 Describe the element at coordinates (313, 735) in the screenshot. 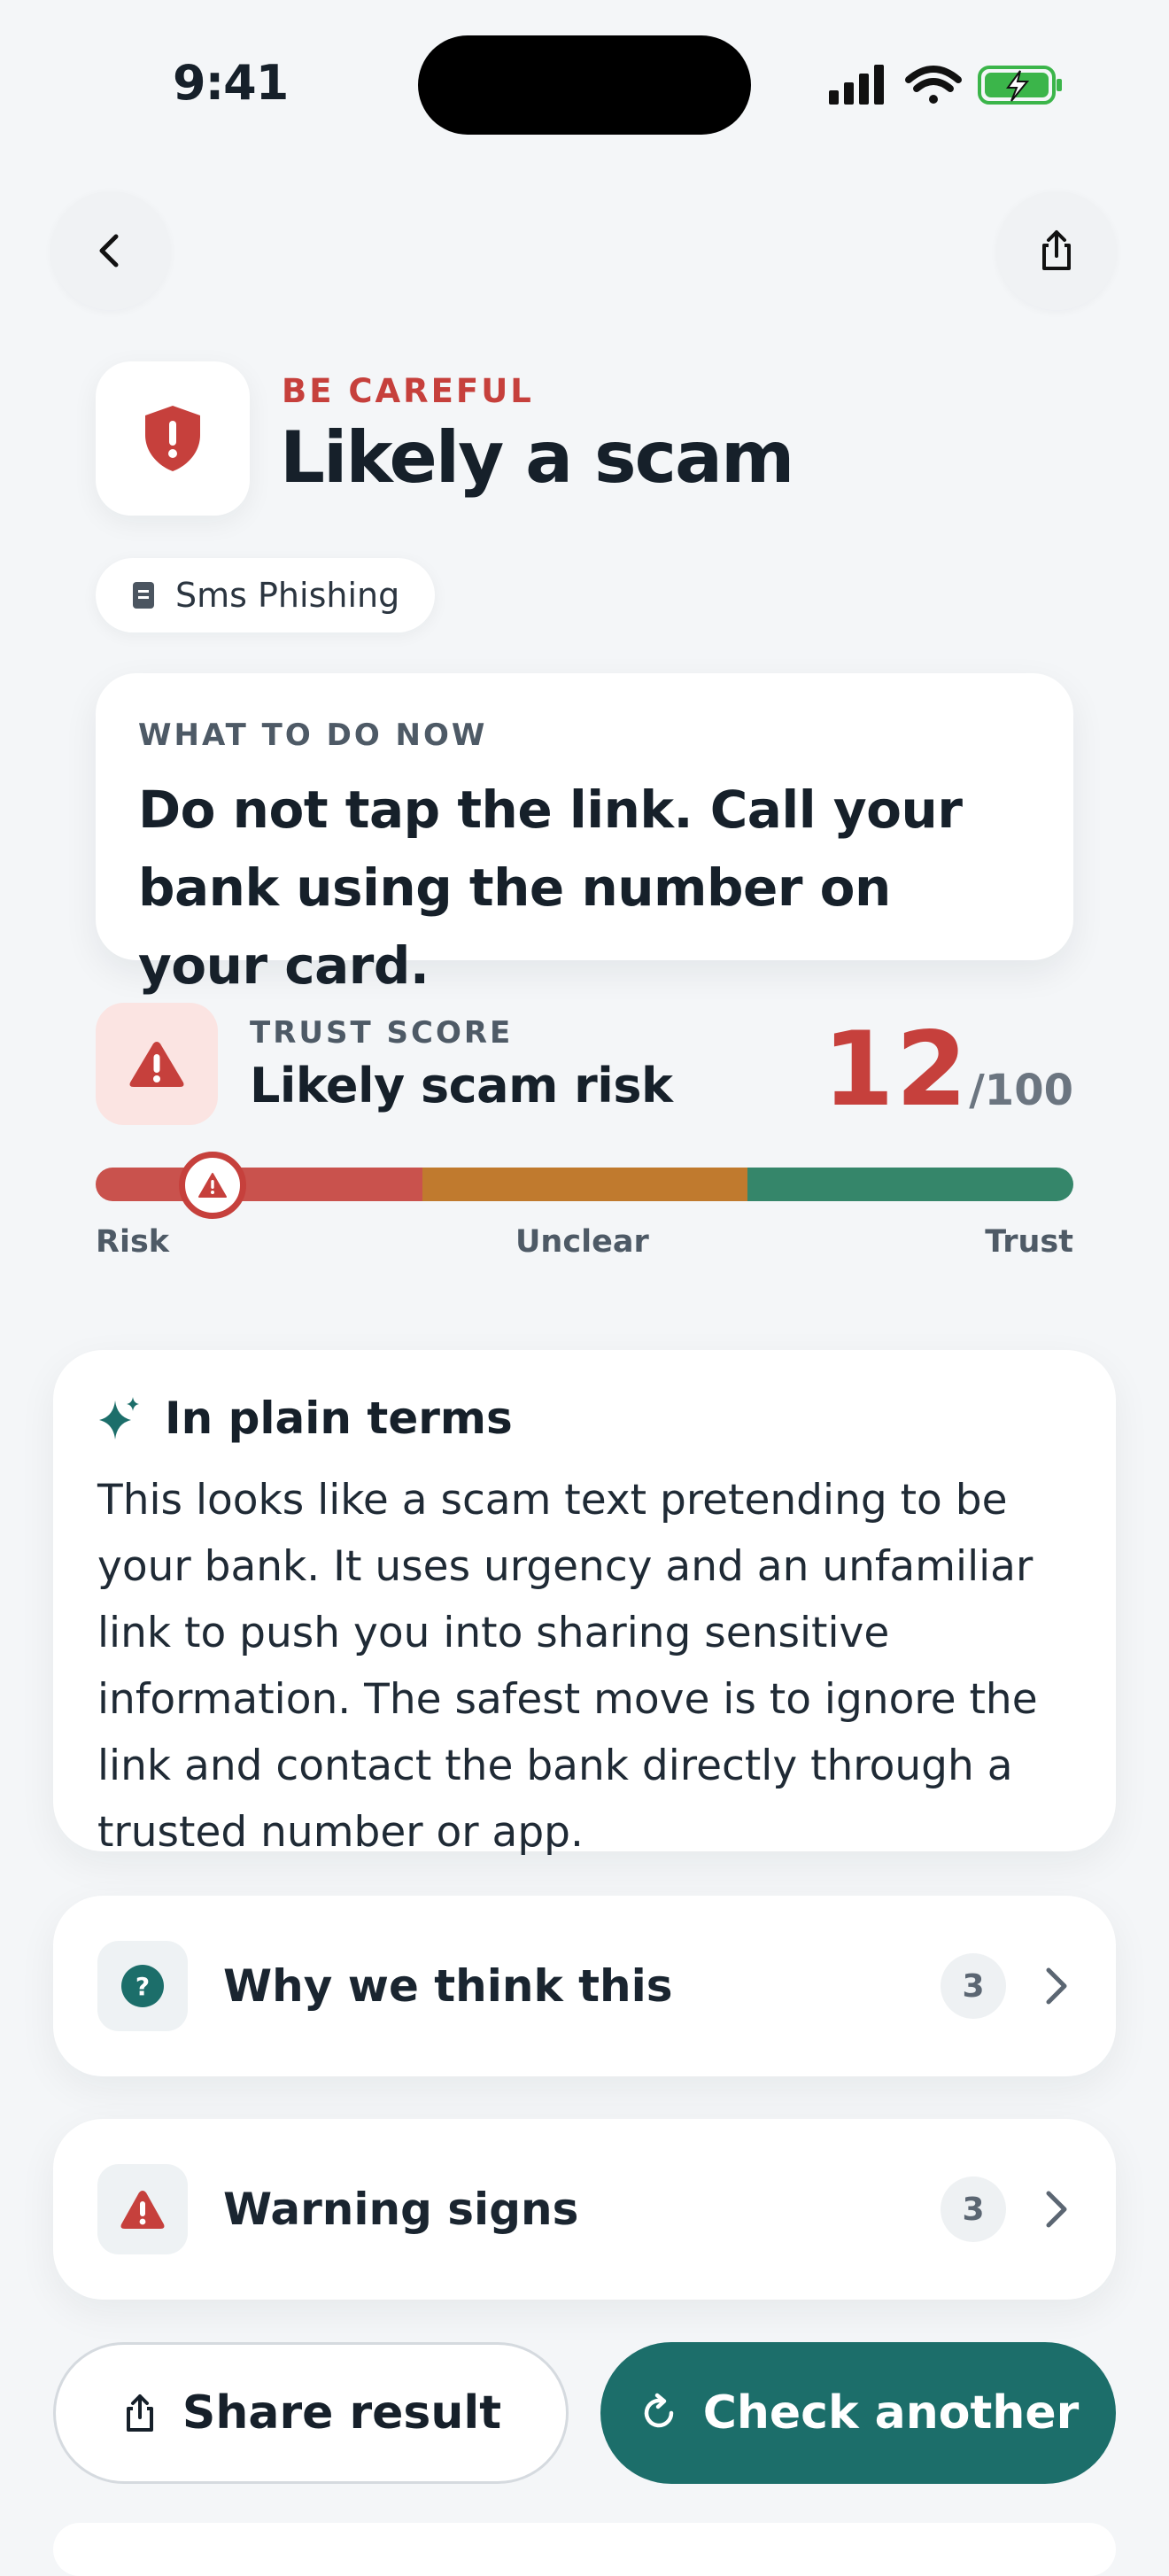

I see `what-to-do-label: WHAT TO DO NOW` at that location.